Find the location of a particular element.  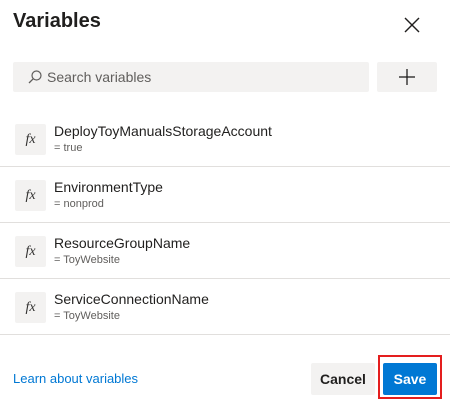

variable-row: fx DeployToyManualsStorageAccount = true is located at coordinates (225, 139).